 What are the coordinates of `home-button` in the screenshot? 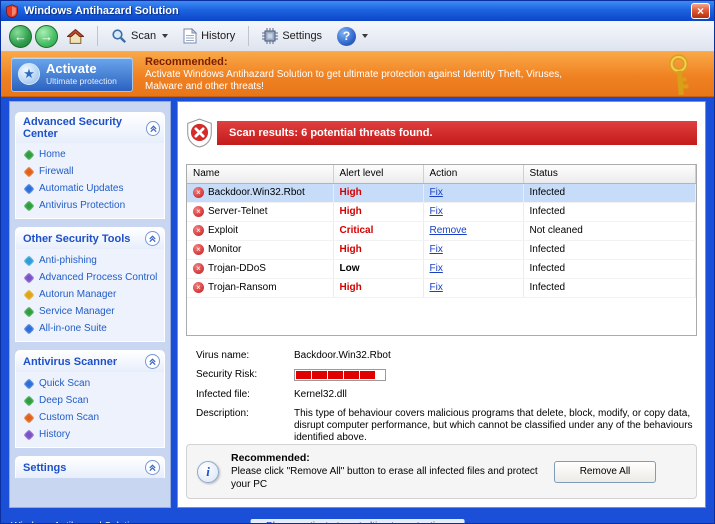 It's located at (75, 36).